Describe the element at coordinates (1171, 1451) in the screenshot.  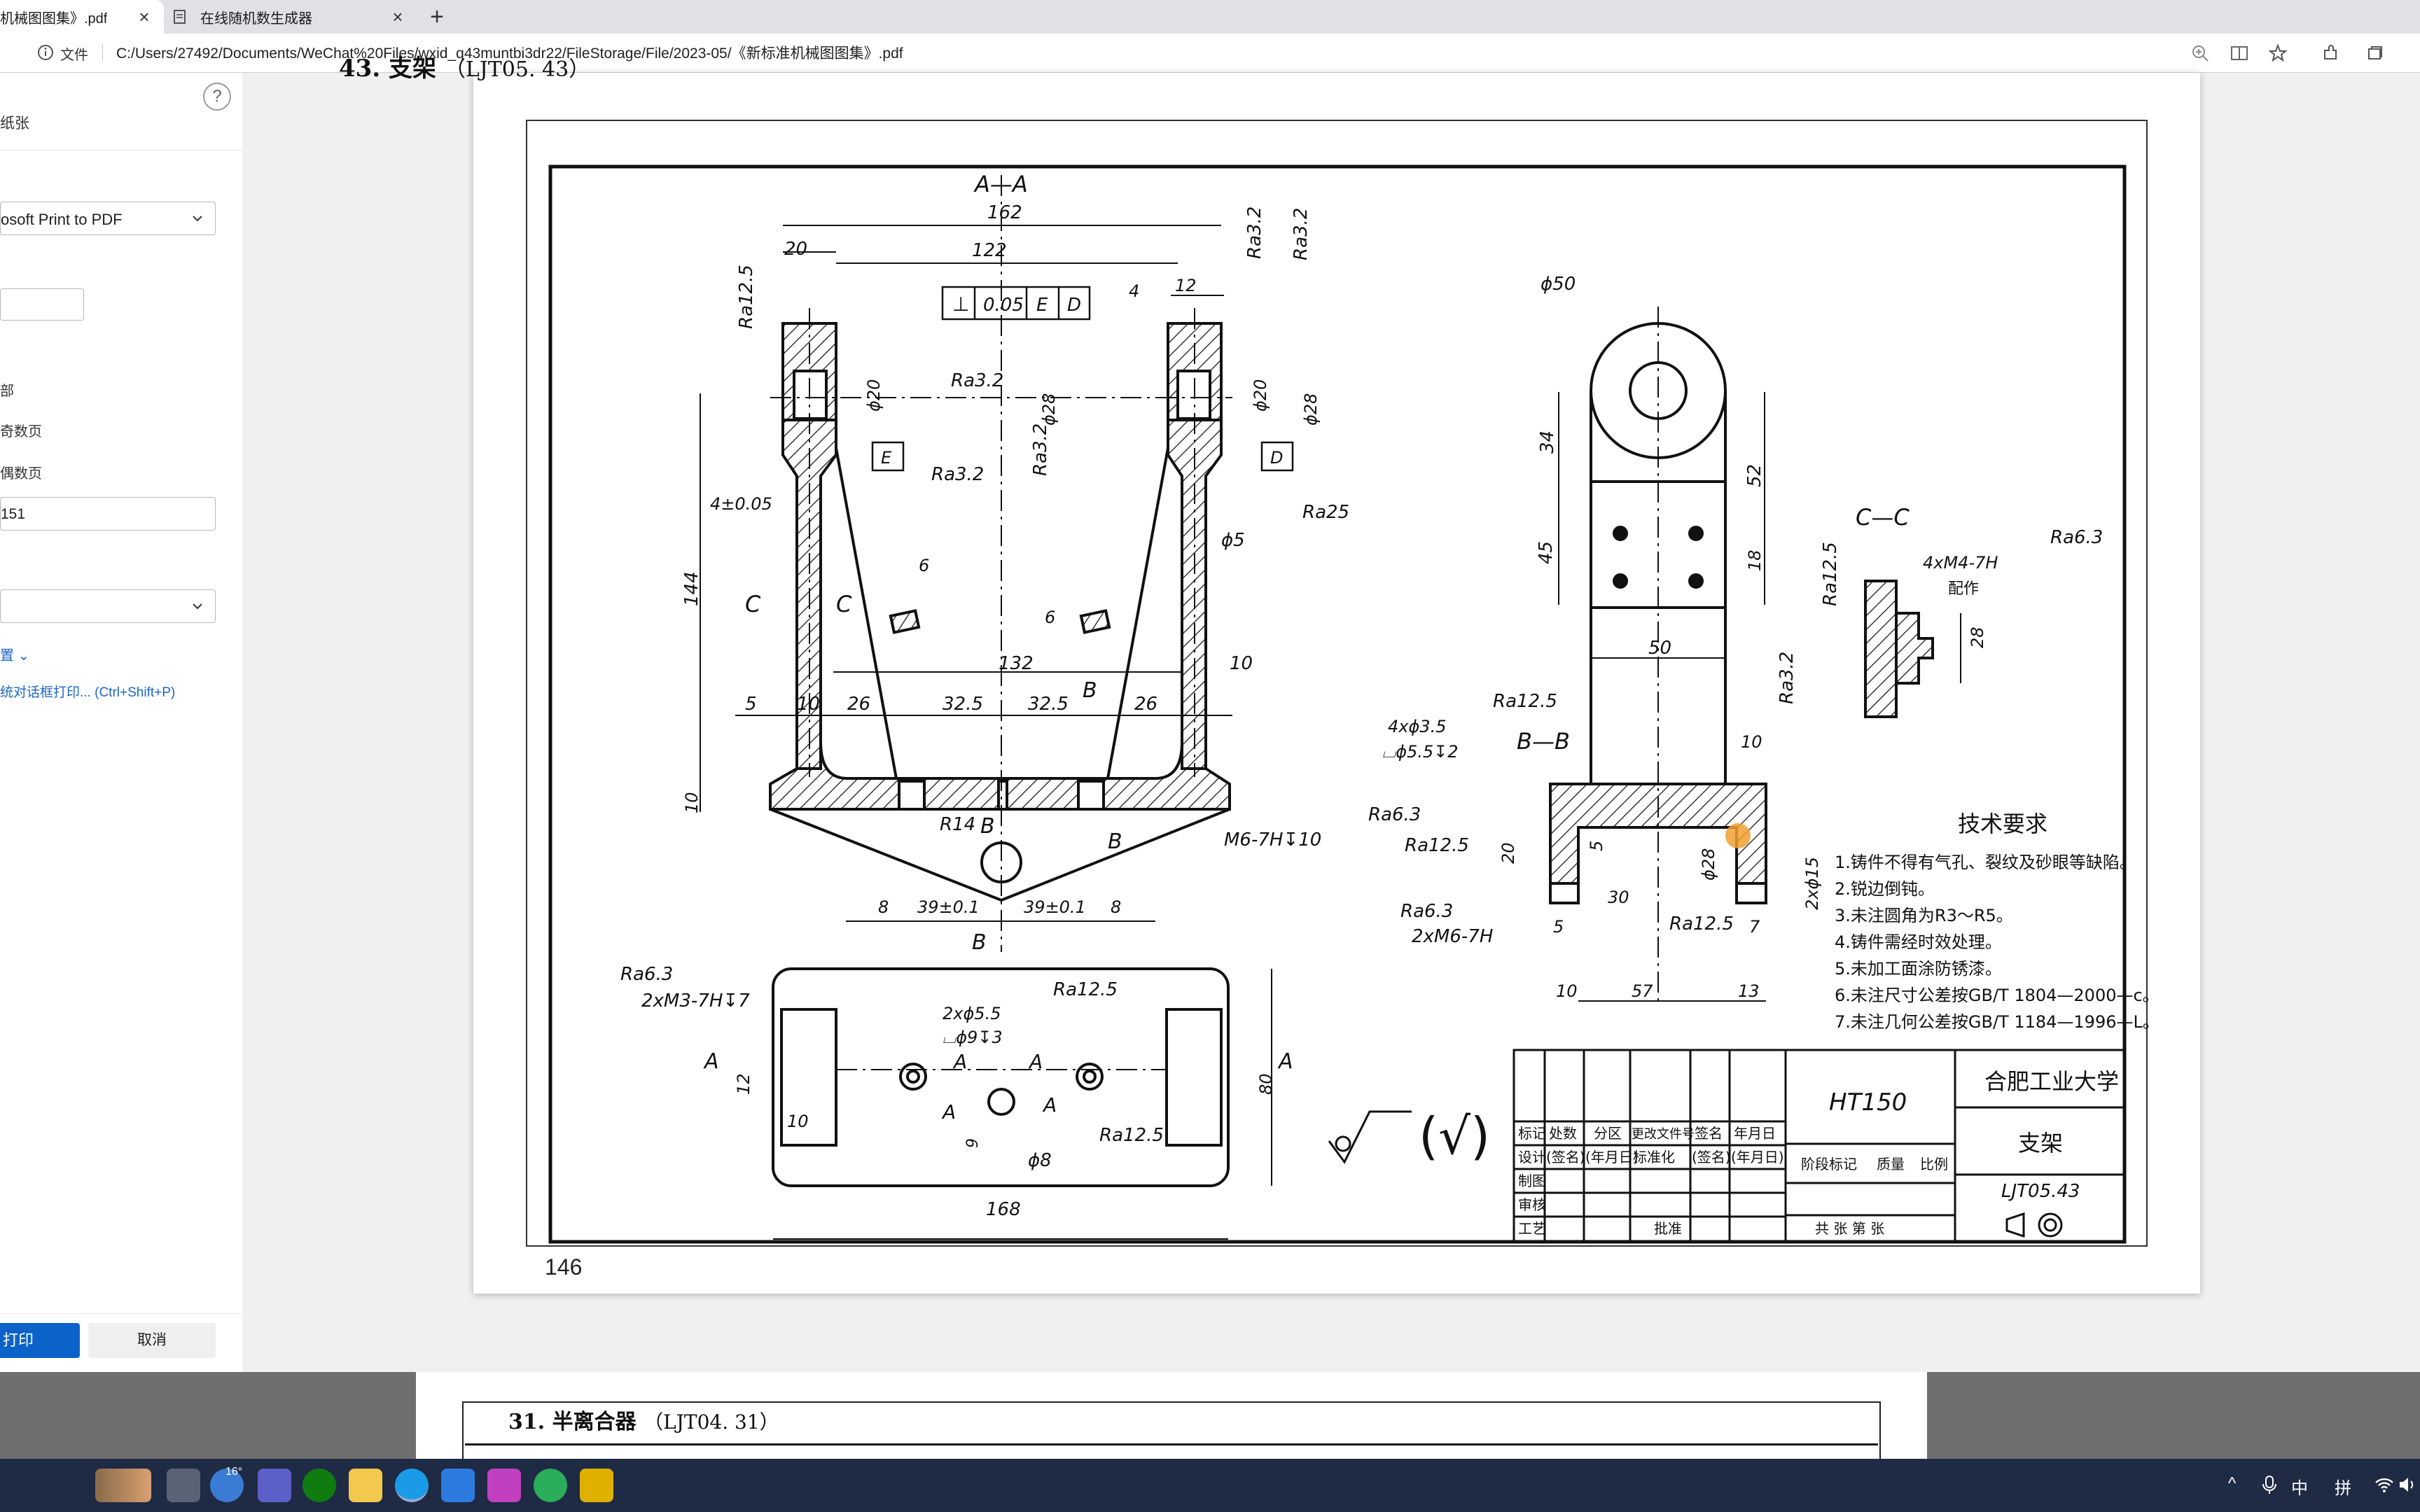
I see `next-page-border` at that location.